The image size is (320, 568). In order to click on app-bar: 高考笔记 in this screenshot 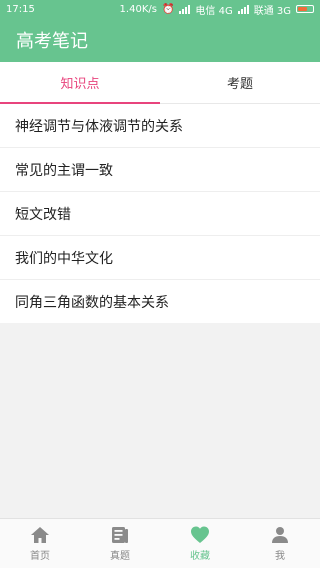, I will do `click(160, 40)`.